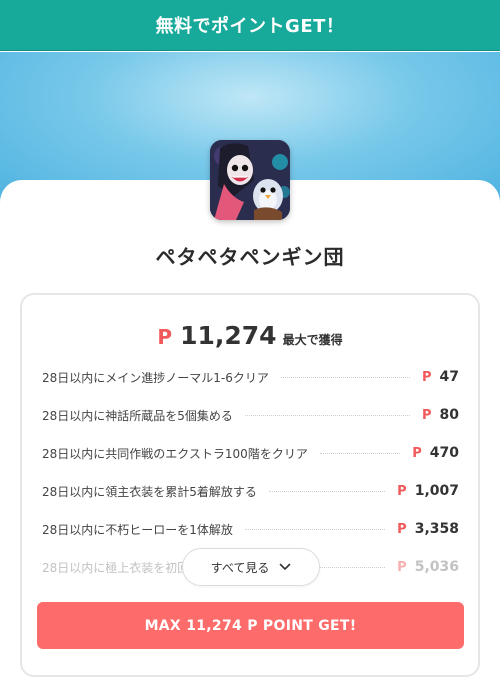  I want to click on task-row: 28日以内に共同作戦のエクストラ100階をクリア P 470, so click(250, 453).